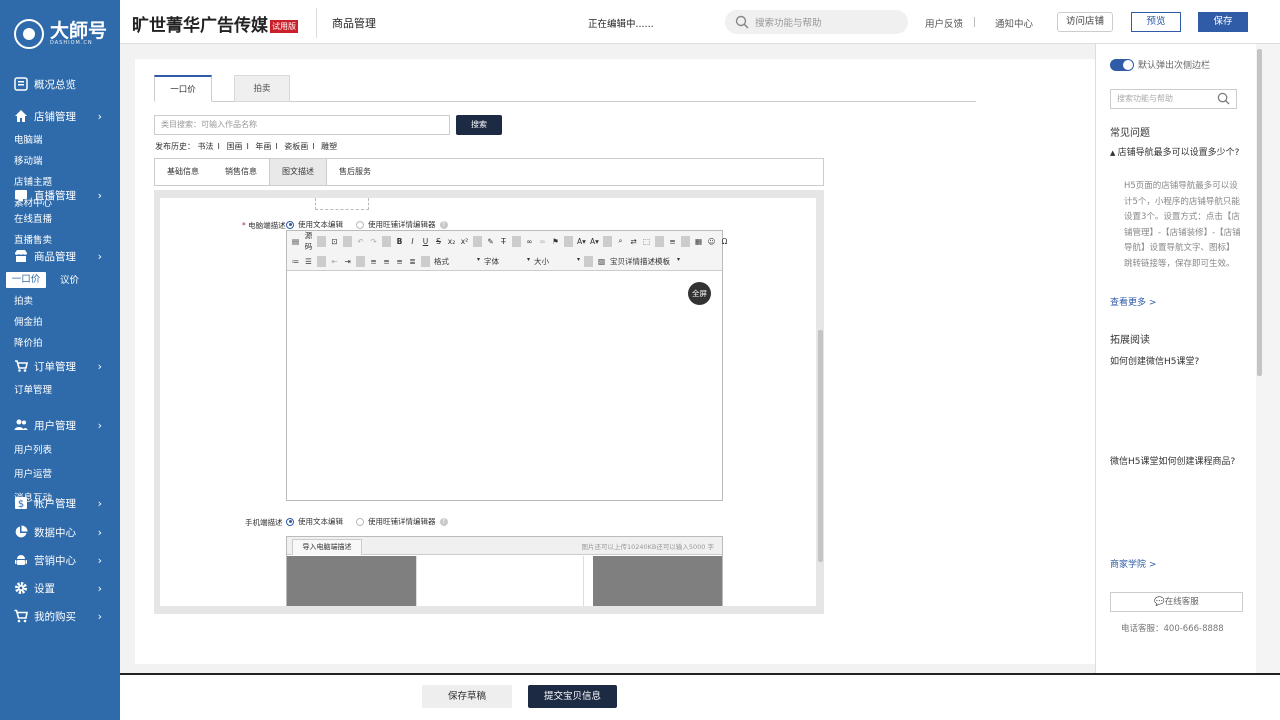  I want to click on nav-sub-auction: 拍卖, so click(41, 301).